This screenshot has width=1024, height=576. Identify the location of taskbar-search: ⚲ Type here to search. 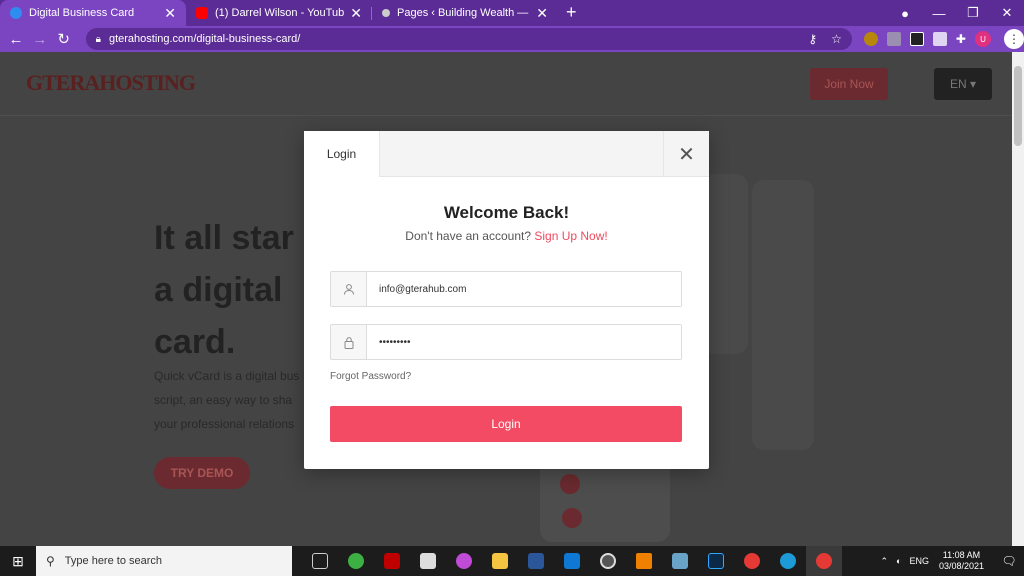
(164, 561).